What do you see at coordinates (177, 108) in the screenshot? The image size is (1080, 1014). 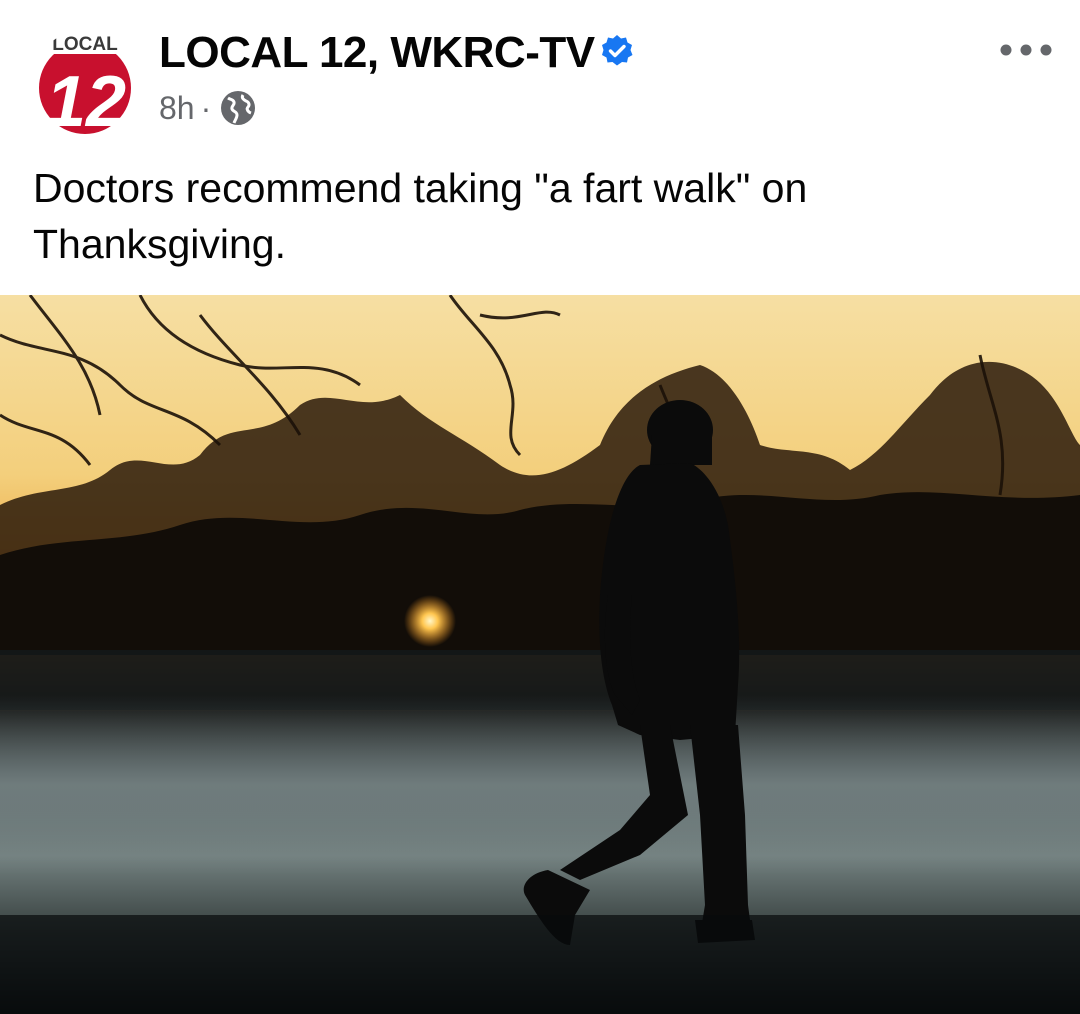 I see `post-timestamp: 8h` at bounding box center [177, 108].